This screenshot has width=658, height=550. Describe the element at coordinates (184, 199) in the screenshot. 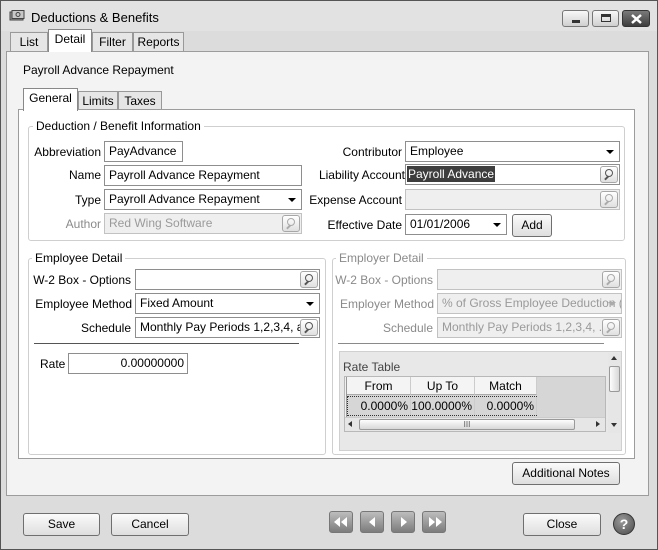

I see `type-value: Payroll Advance Repayment` at that location.